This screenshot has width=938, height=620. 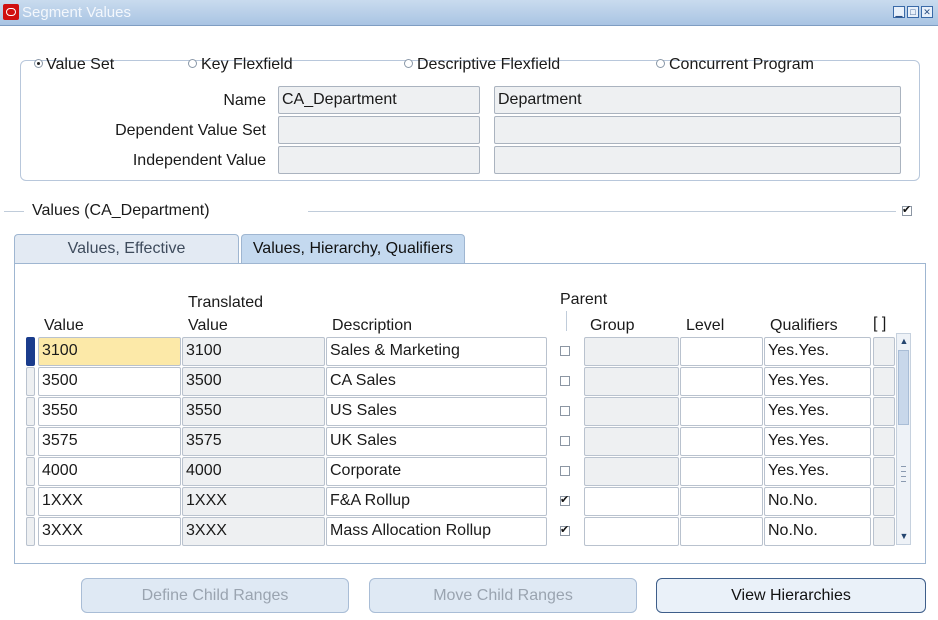 I want to click on grip-icon, so click(x=903, y=466).